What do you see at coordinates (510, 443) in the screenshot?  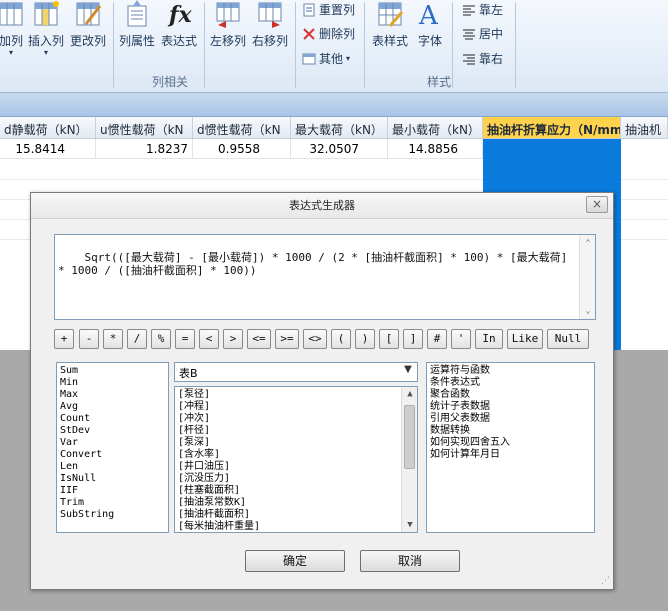 I see `list-item: 如何实现四舍五入` at bounding box center [510, 443].